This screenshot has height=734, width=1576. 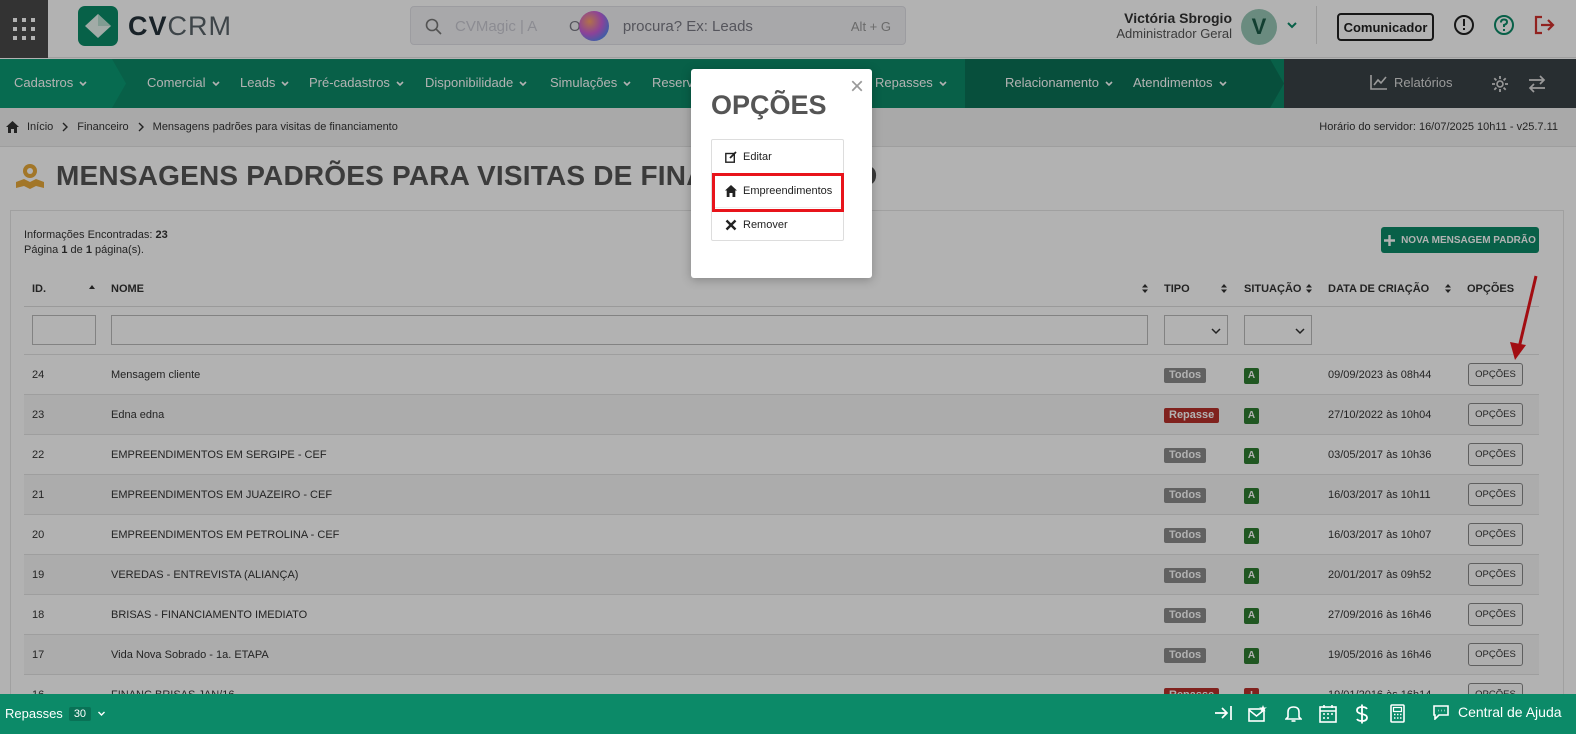 I want to click on calculator-icon, so click(x=1397, y=713).